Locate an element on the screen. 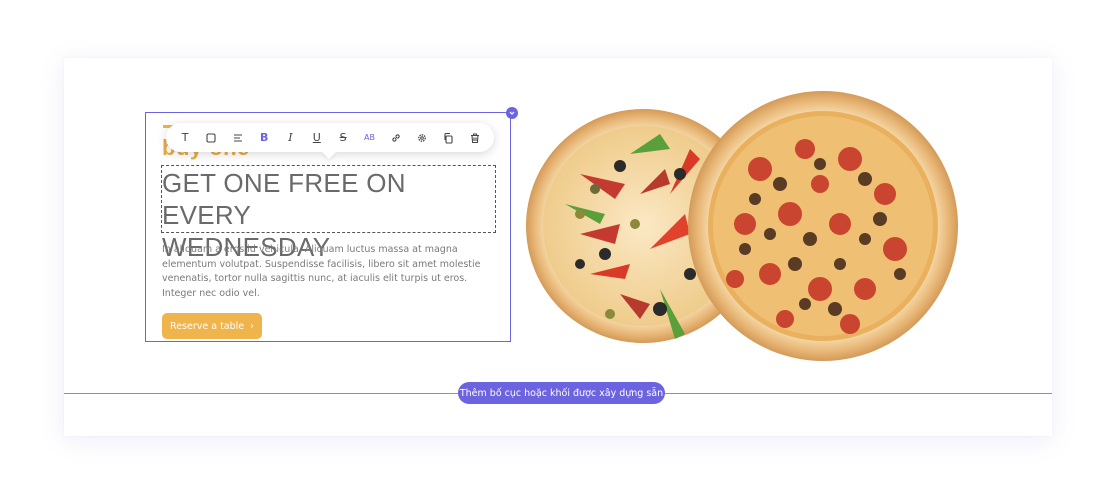  text-type-icon: T is located at coordinates (185, 138).